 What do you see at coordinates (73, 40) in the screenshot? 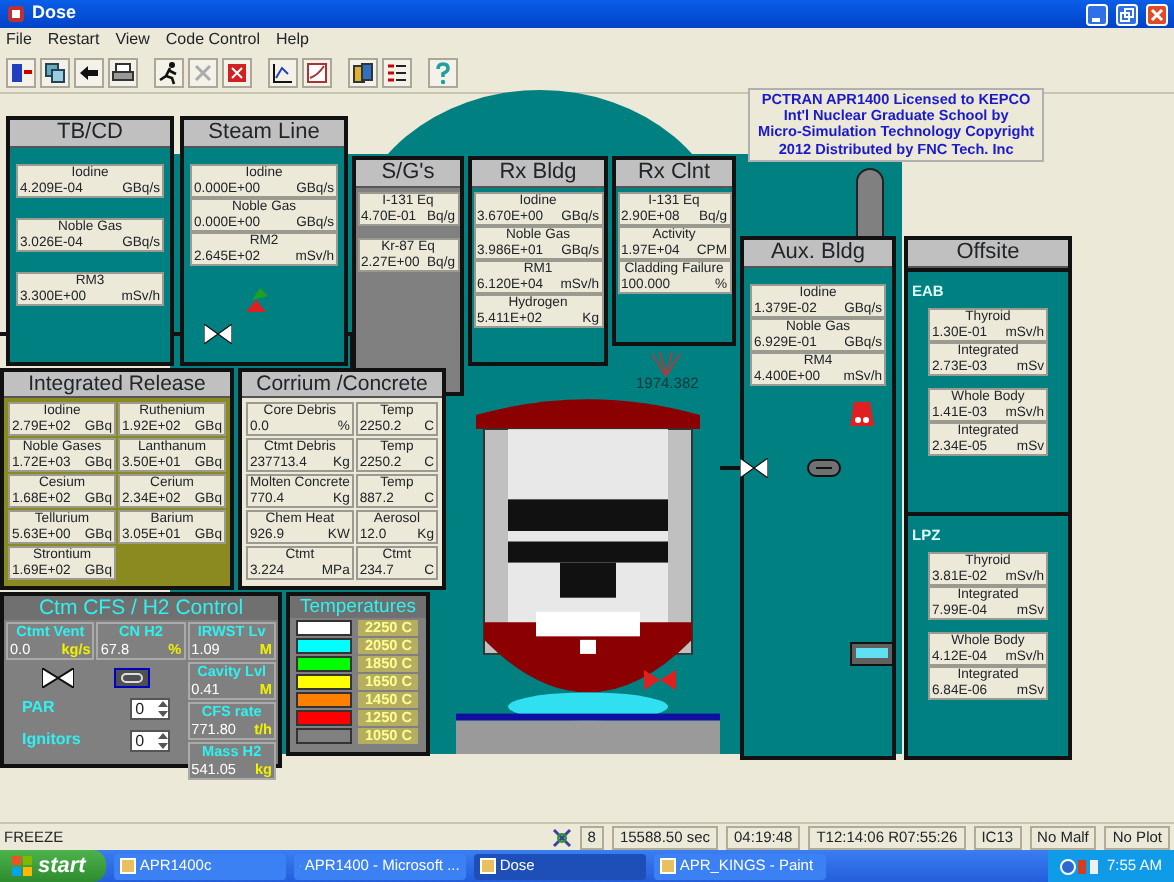
I see `menu-item: Restart` at bounding box center [73, 40].